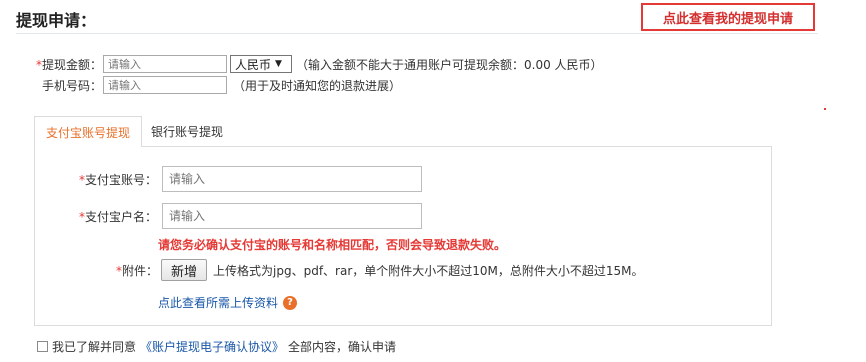  Describe the element at coordinates (137, 270) in the screenshot. I see `attachment-label: *附件：` at that location.